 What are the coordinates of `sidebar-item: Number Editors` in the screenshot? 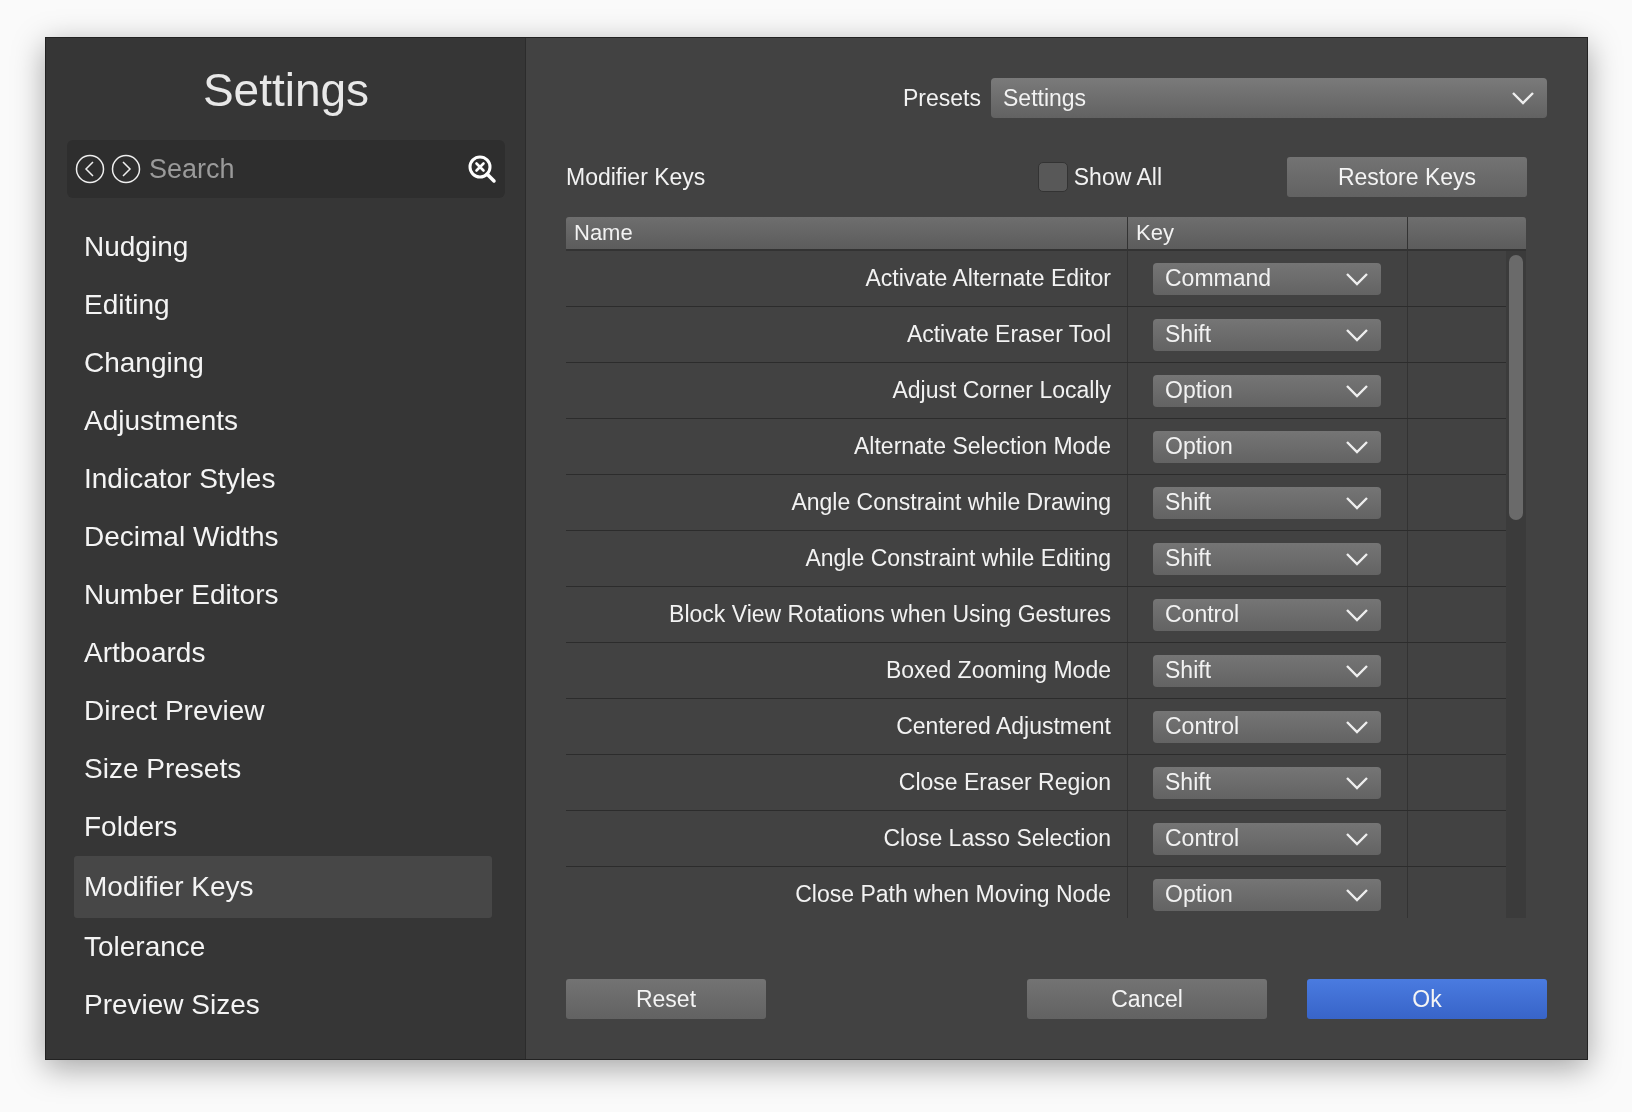 It's located at (283, 595).